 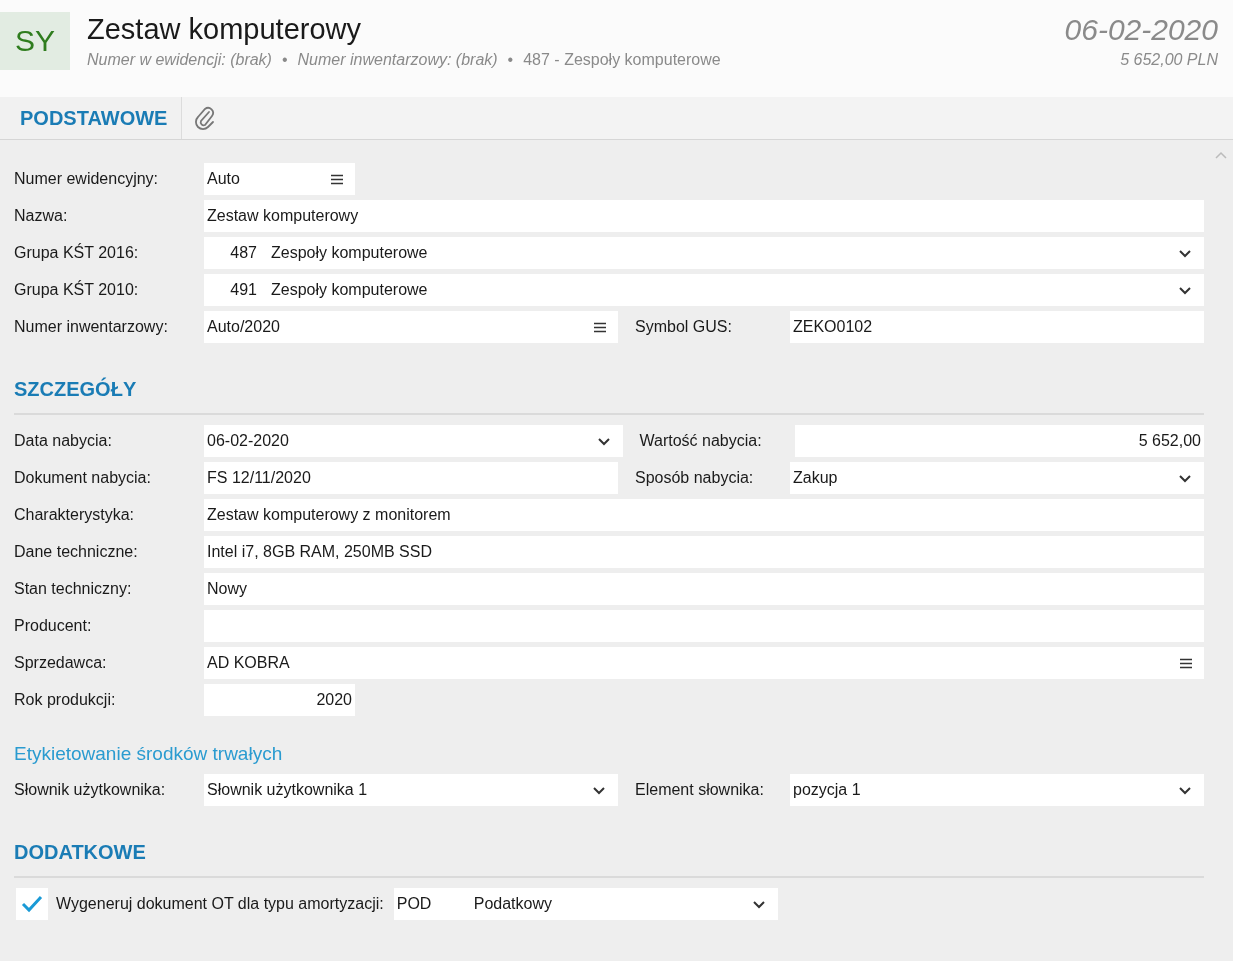 I want to click on field-value: FS 12/11/2020, so click(x=259, y=478).